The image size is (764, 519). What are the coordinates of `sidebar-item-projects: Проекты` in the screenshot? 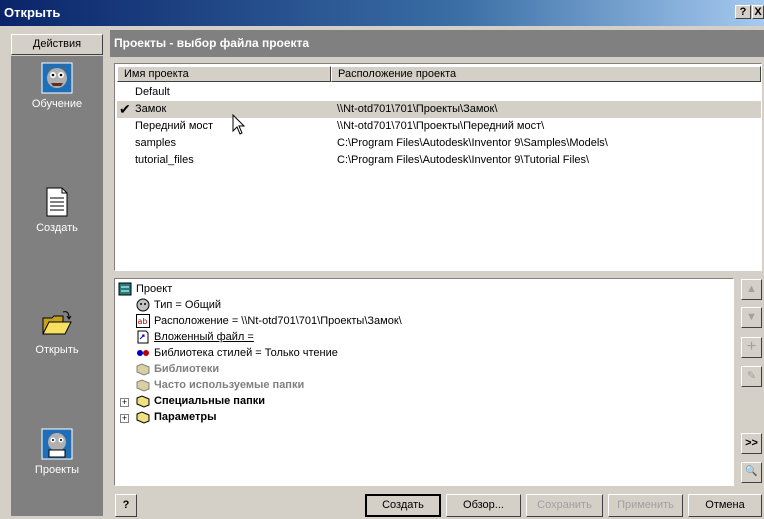 It's located at (57, 452).